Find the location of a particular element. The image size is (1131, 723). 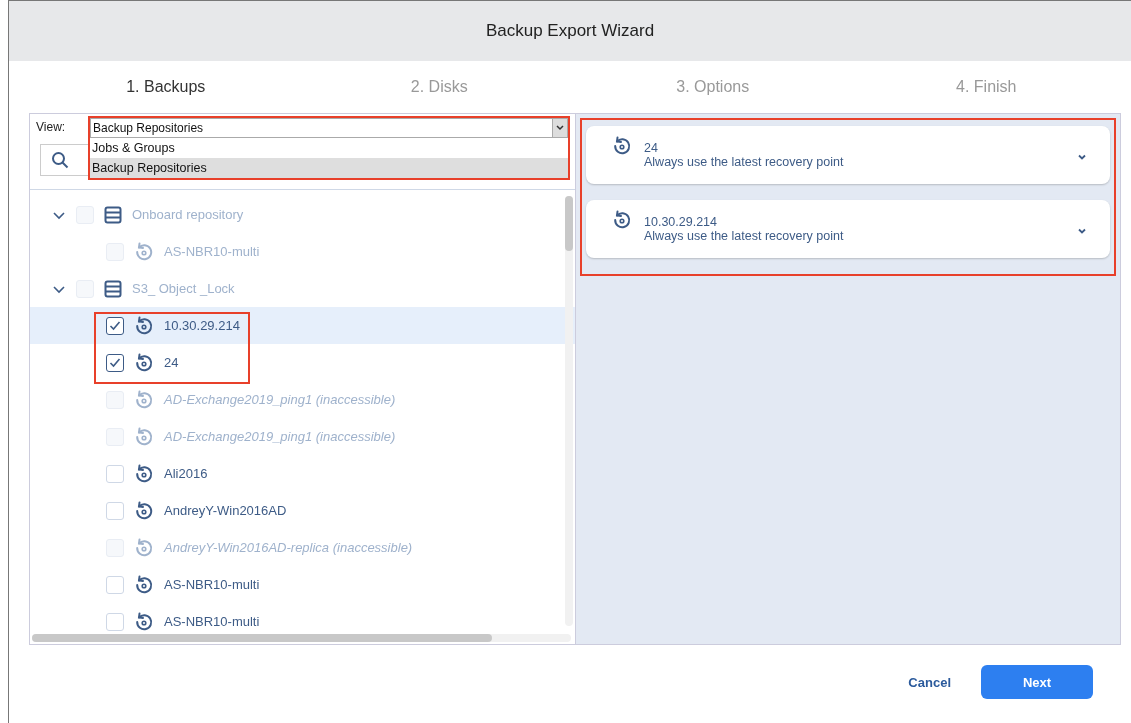

view-label: View: is located at coordinates (51, 127).